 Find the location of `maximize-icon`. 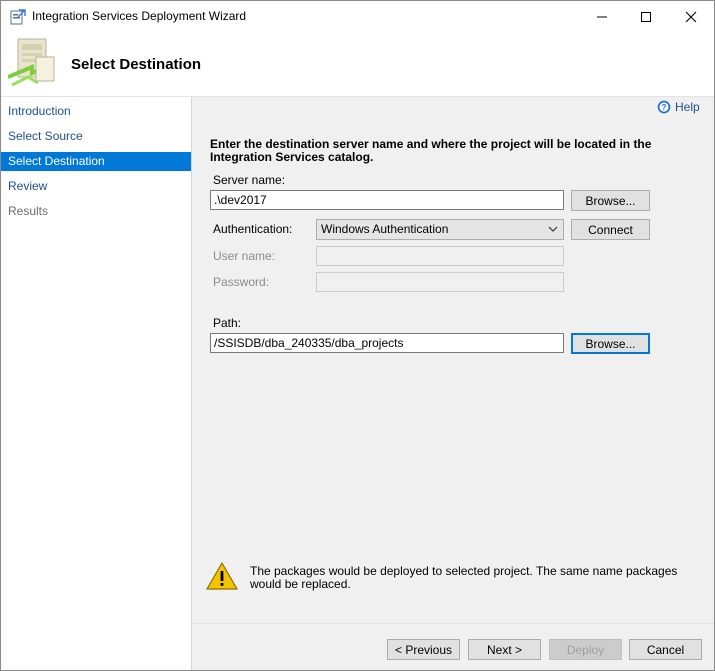

maximize-icon is located at coordinates (646, 16).